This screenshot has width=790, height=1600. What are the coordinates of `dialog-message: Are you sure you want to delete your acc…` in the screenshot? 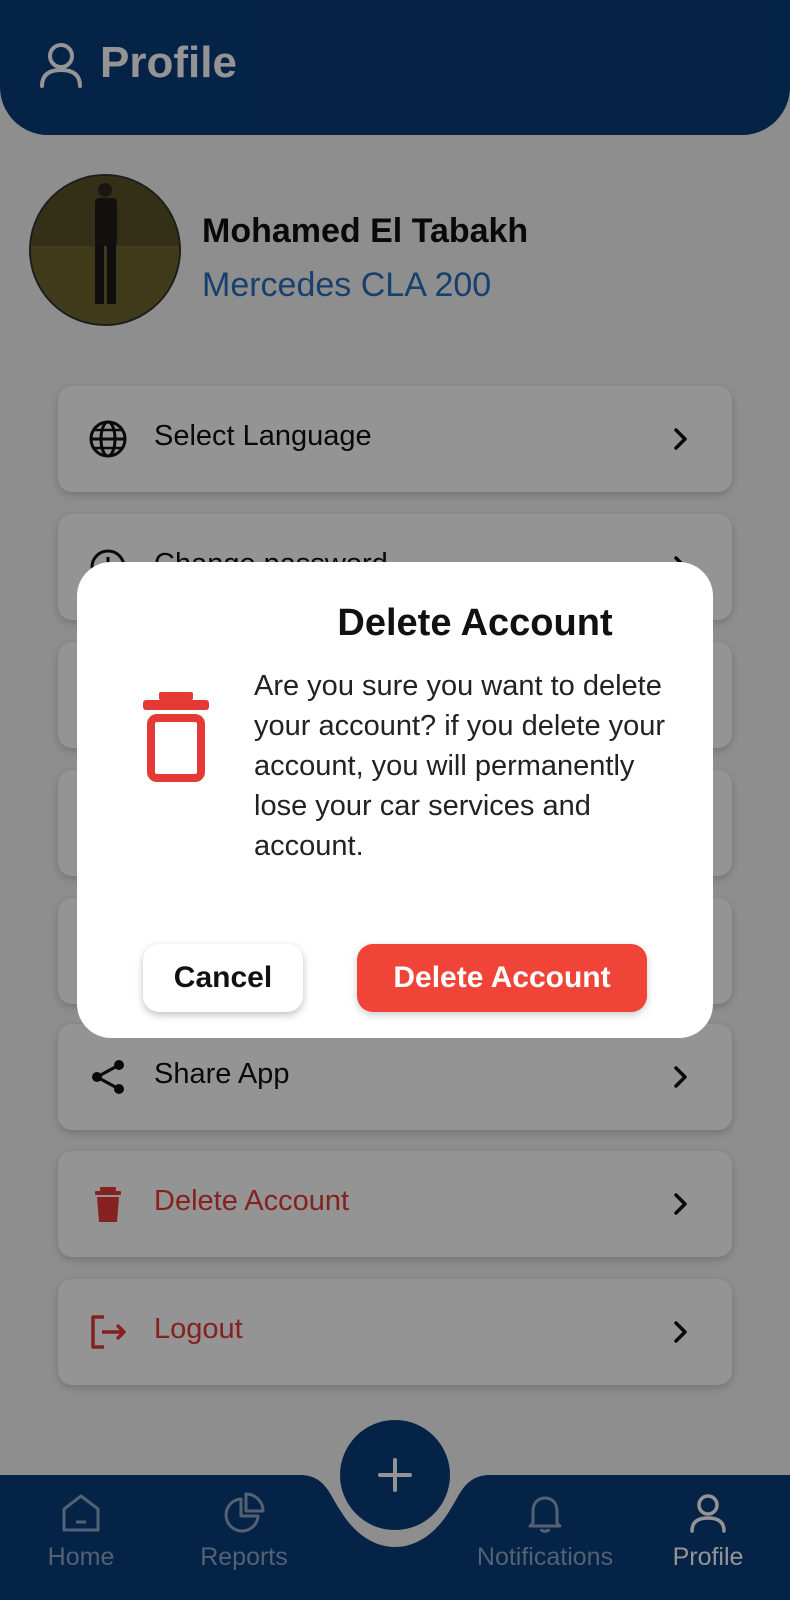 It's located at (460, 766).